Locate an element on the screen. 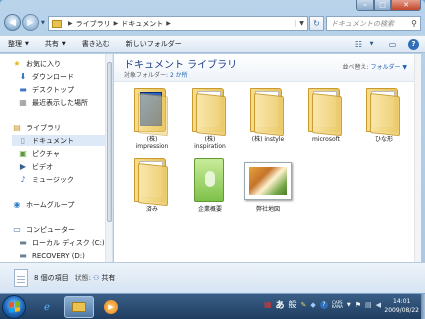 The width and height of the screenshot is (425, 319). documents-icon: ▯ is located at coordinates (23, 140).